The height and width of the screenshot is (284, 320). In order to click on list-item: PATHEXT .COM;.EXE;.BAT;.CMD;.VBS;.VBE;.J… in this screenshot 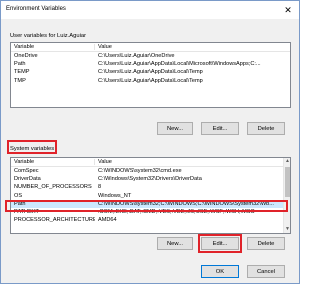, I will do `click(150, 212)`.